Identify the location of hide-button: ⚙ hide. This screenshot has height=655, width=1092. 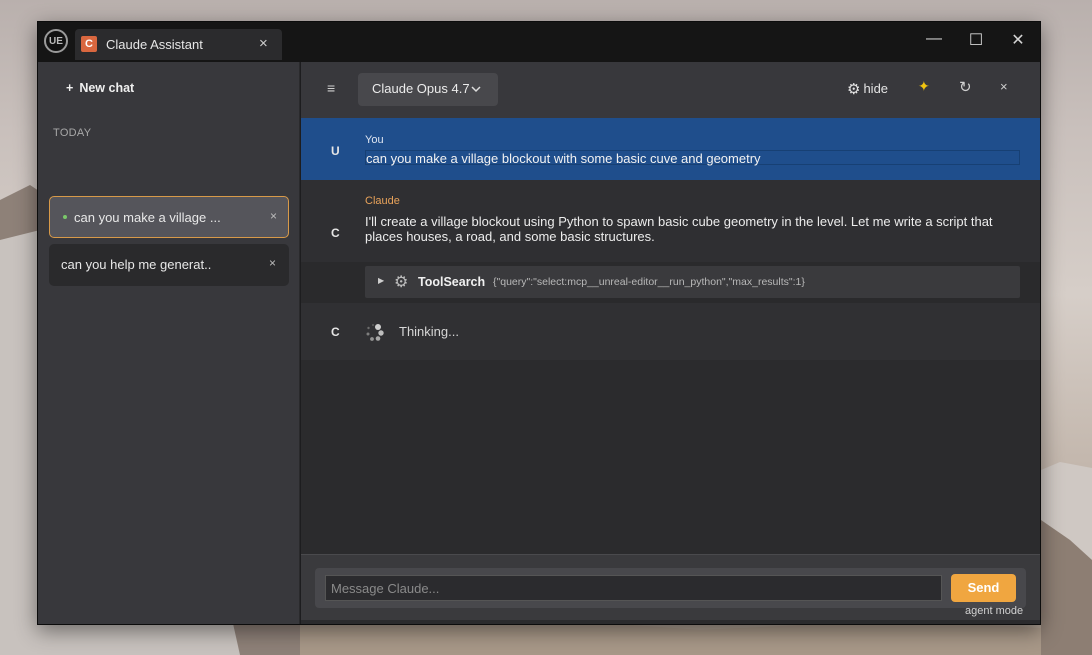
(867, 89).